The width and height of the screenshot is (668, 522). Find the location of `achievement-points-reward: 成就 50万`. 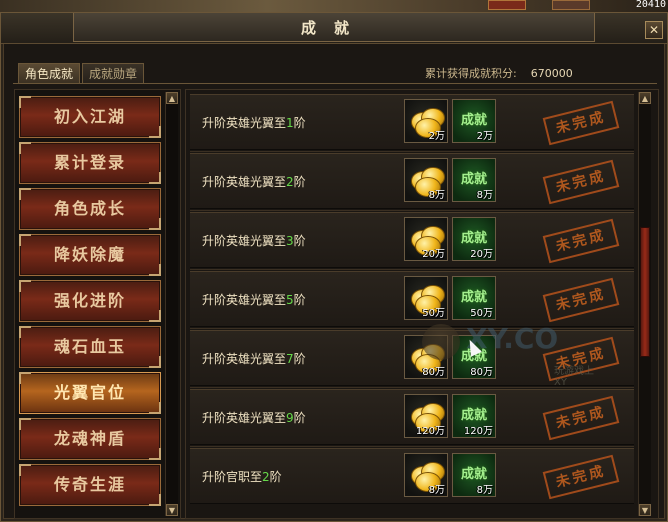

achievement-points-reward: 成就 50万 is located at coordinates (474, 298).